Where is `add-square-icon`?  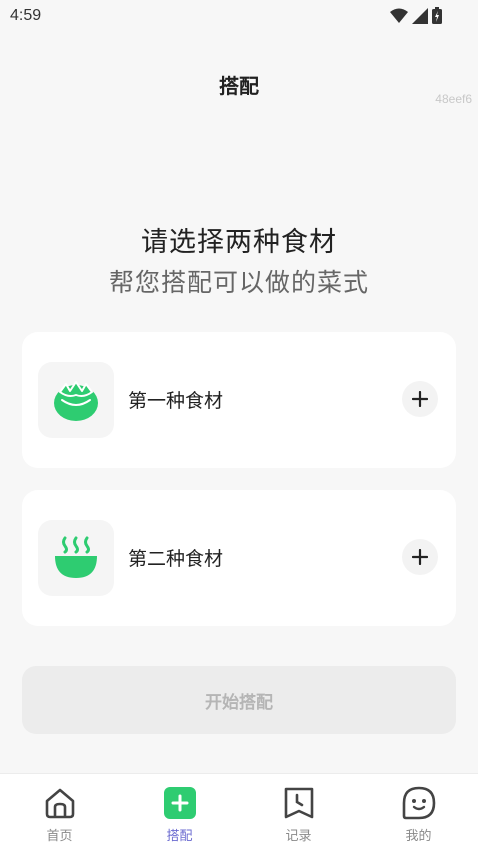
add-square-icon is located at coordinates (179, 803).